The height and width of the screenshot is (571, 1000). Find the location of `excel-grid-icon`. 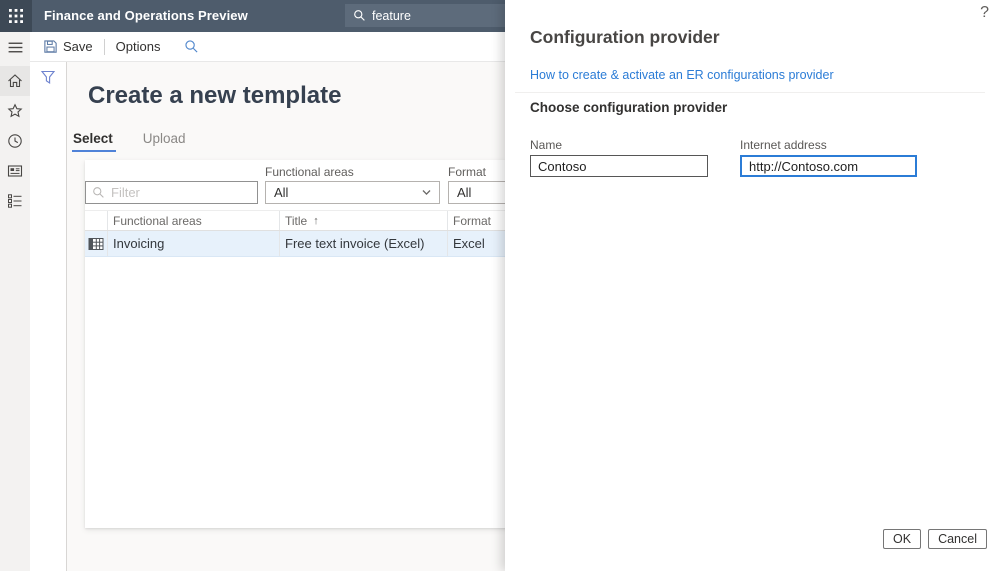

excel-grid-icon is located at coordinates (96, 243).